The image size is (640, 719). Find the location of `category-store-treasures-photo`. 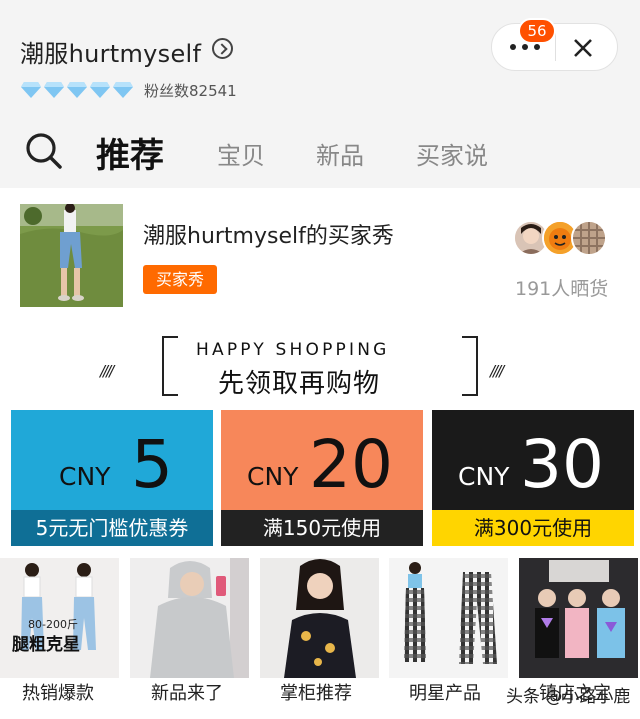

category-store-treasures-photo is located at coordinates (578, 618).